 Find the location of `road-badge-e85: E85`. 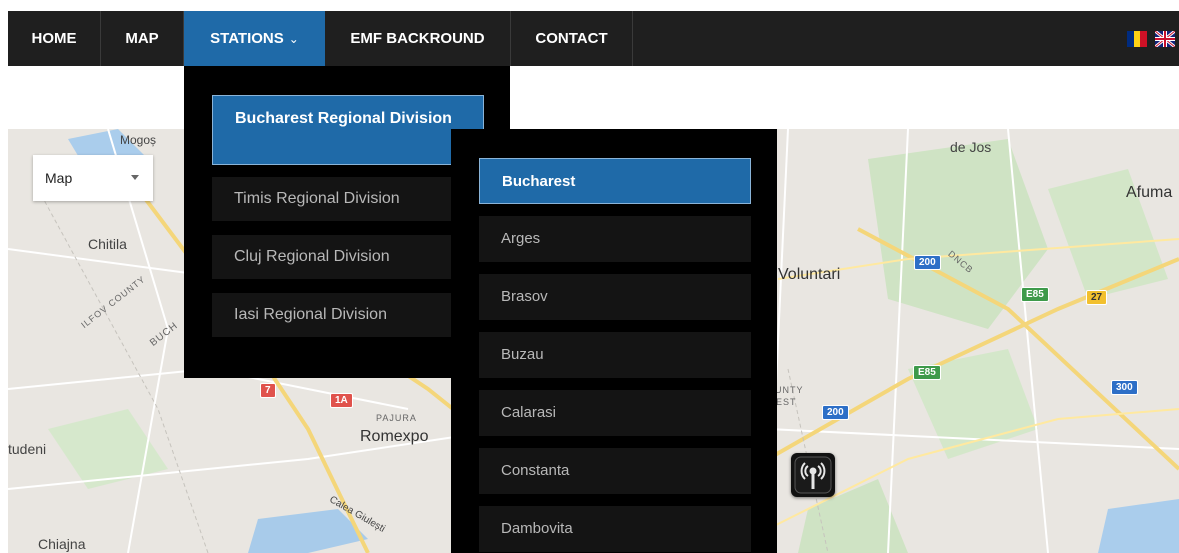

road-badge-e85: E85 is located at coordinates (1035, 294).